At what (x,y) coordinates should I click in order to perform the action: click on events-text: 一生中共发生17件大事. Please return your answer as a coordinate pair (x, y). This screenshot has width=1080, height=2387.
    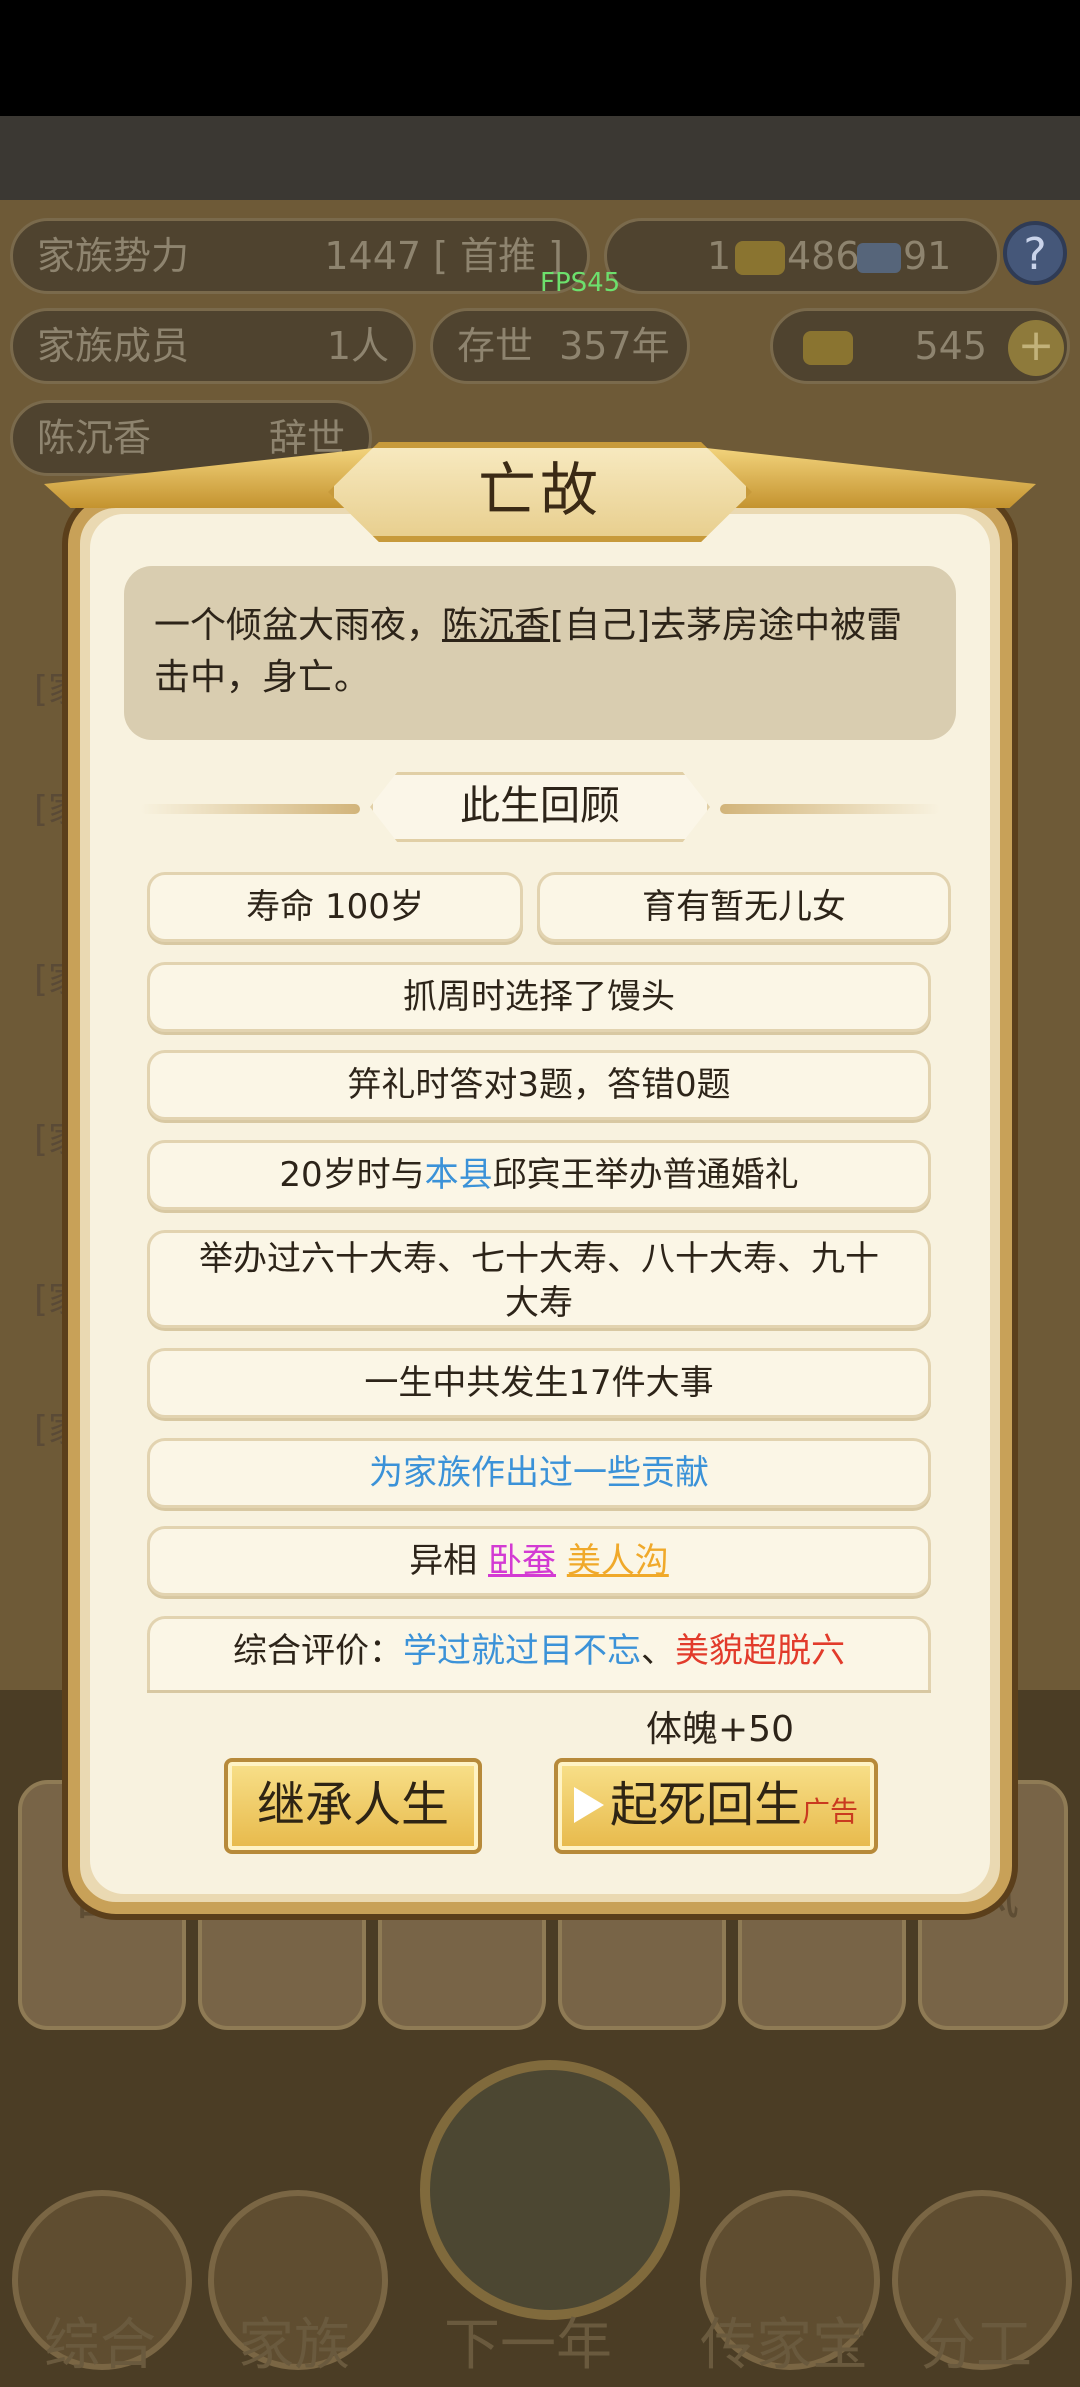
    Looking at the image, I should click on (539, 1383).